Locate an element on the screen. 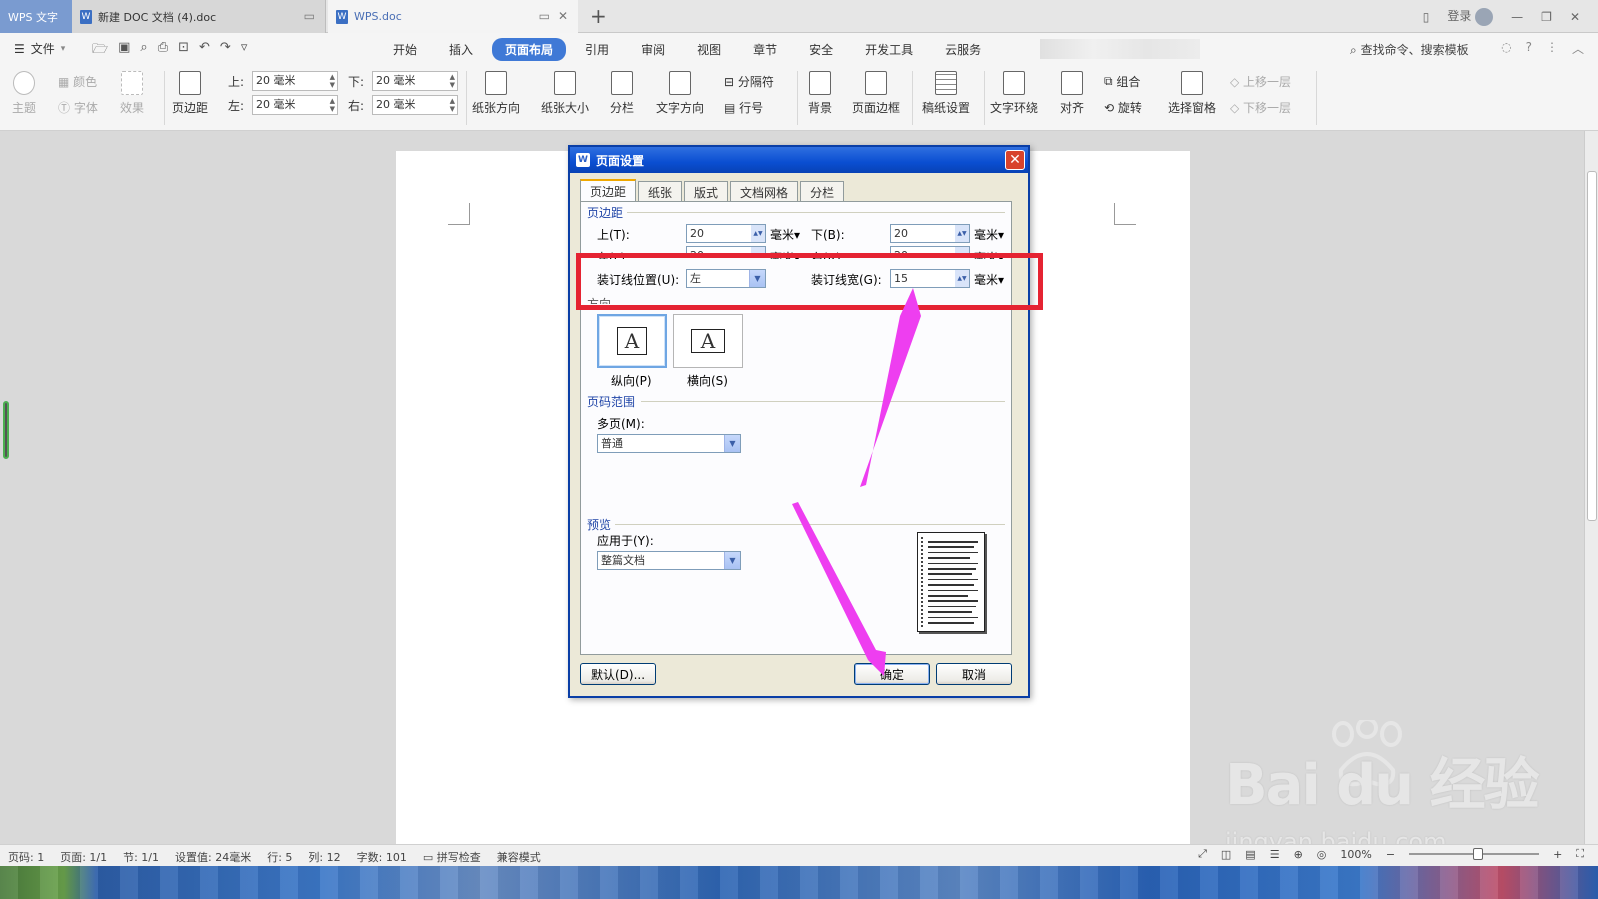 This screenshot has height=899, width=1598. print-icon: ⎙ is located at coordinates (163, 51).